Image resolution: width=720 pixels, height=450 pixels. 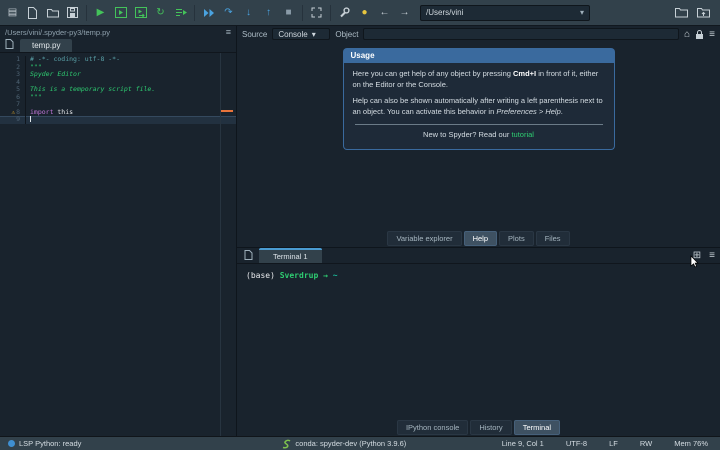 What do you see at coordinates (13, 89) in the screenshot?
I see `line-number: 5` at bounding box center [13, 89].